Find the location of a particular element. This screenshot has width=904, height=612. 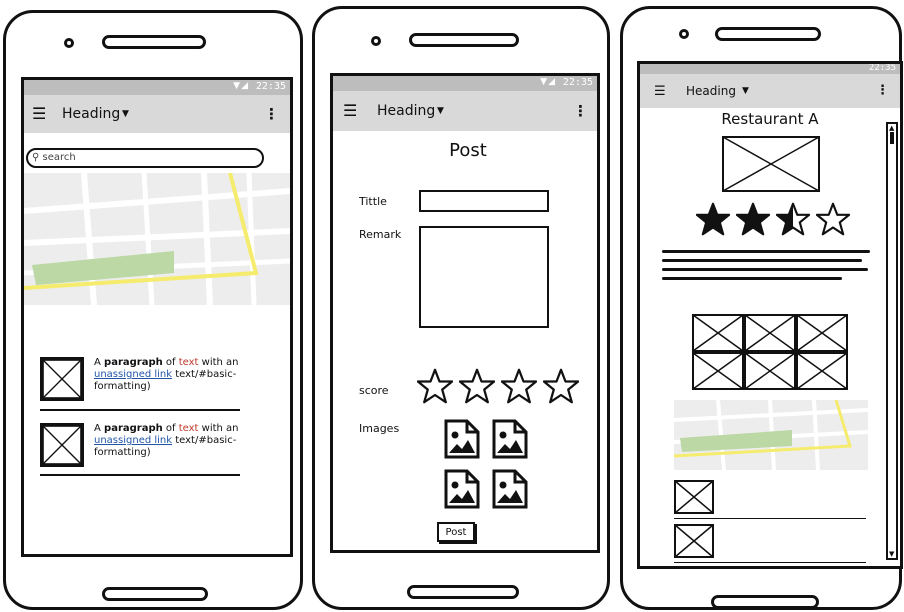

page-title: Post is located at coordinates (468, 150).